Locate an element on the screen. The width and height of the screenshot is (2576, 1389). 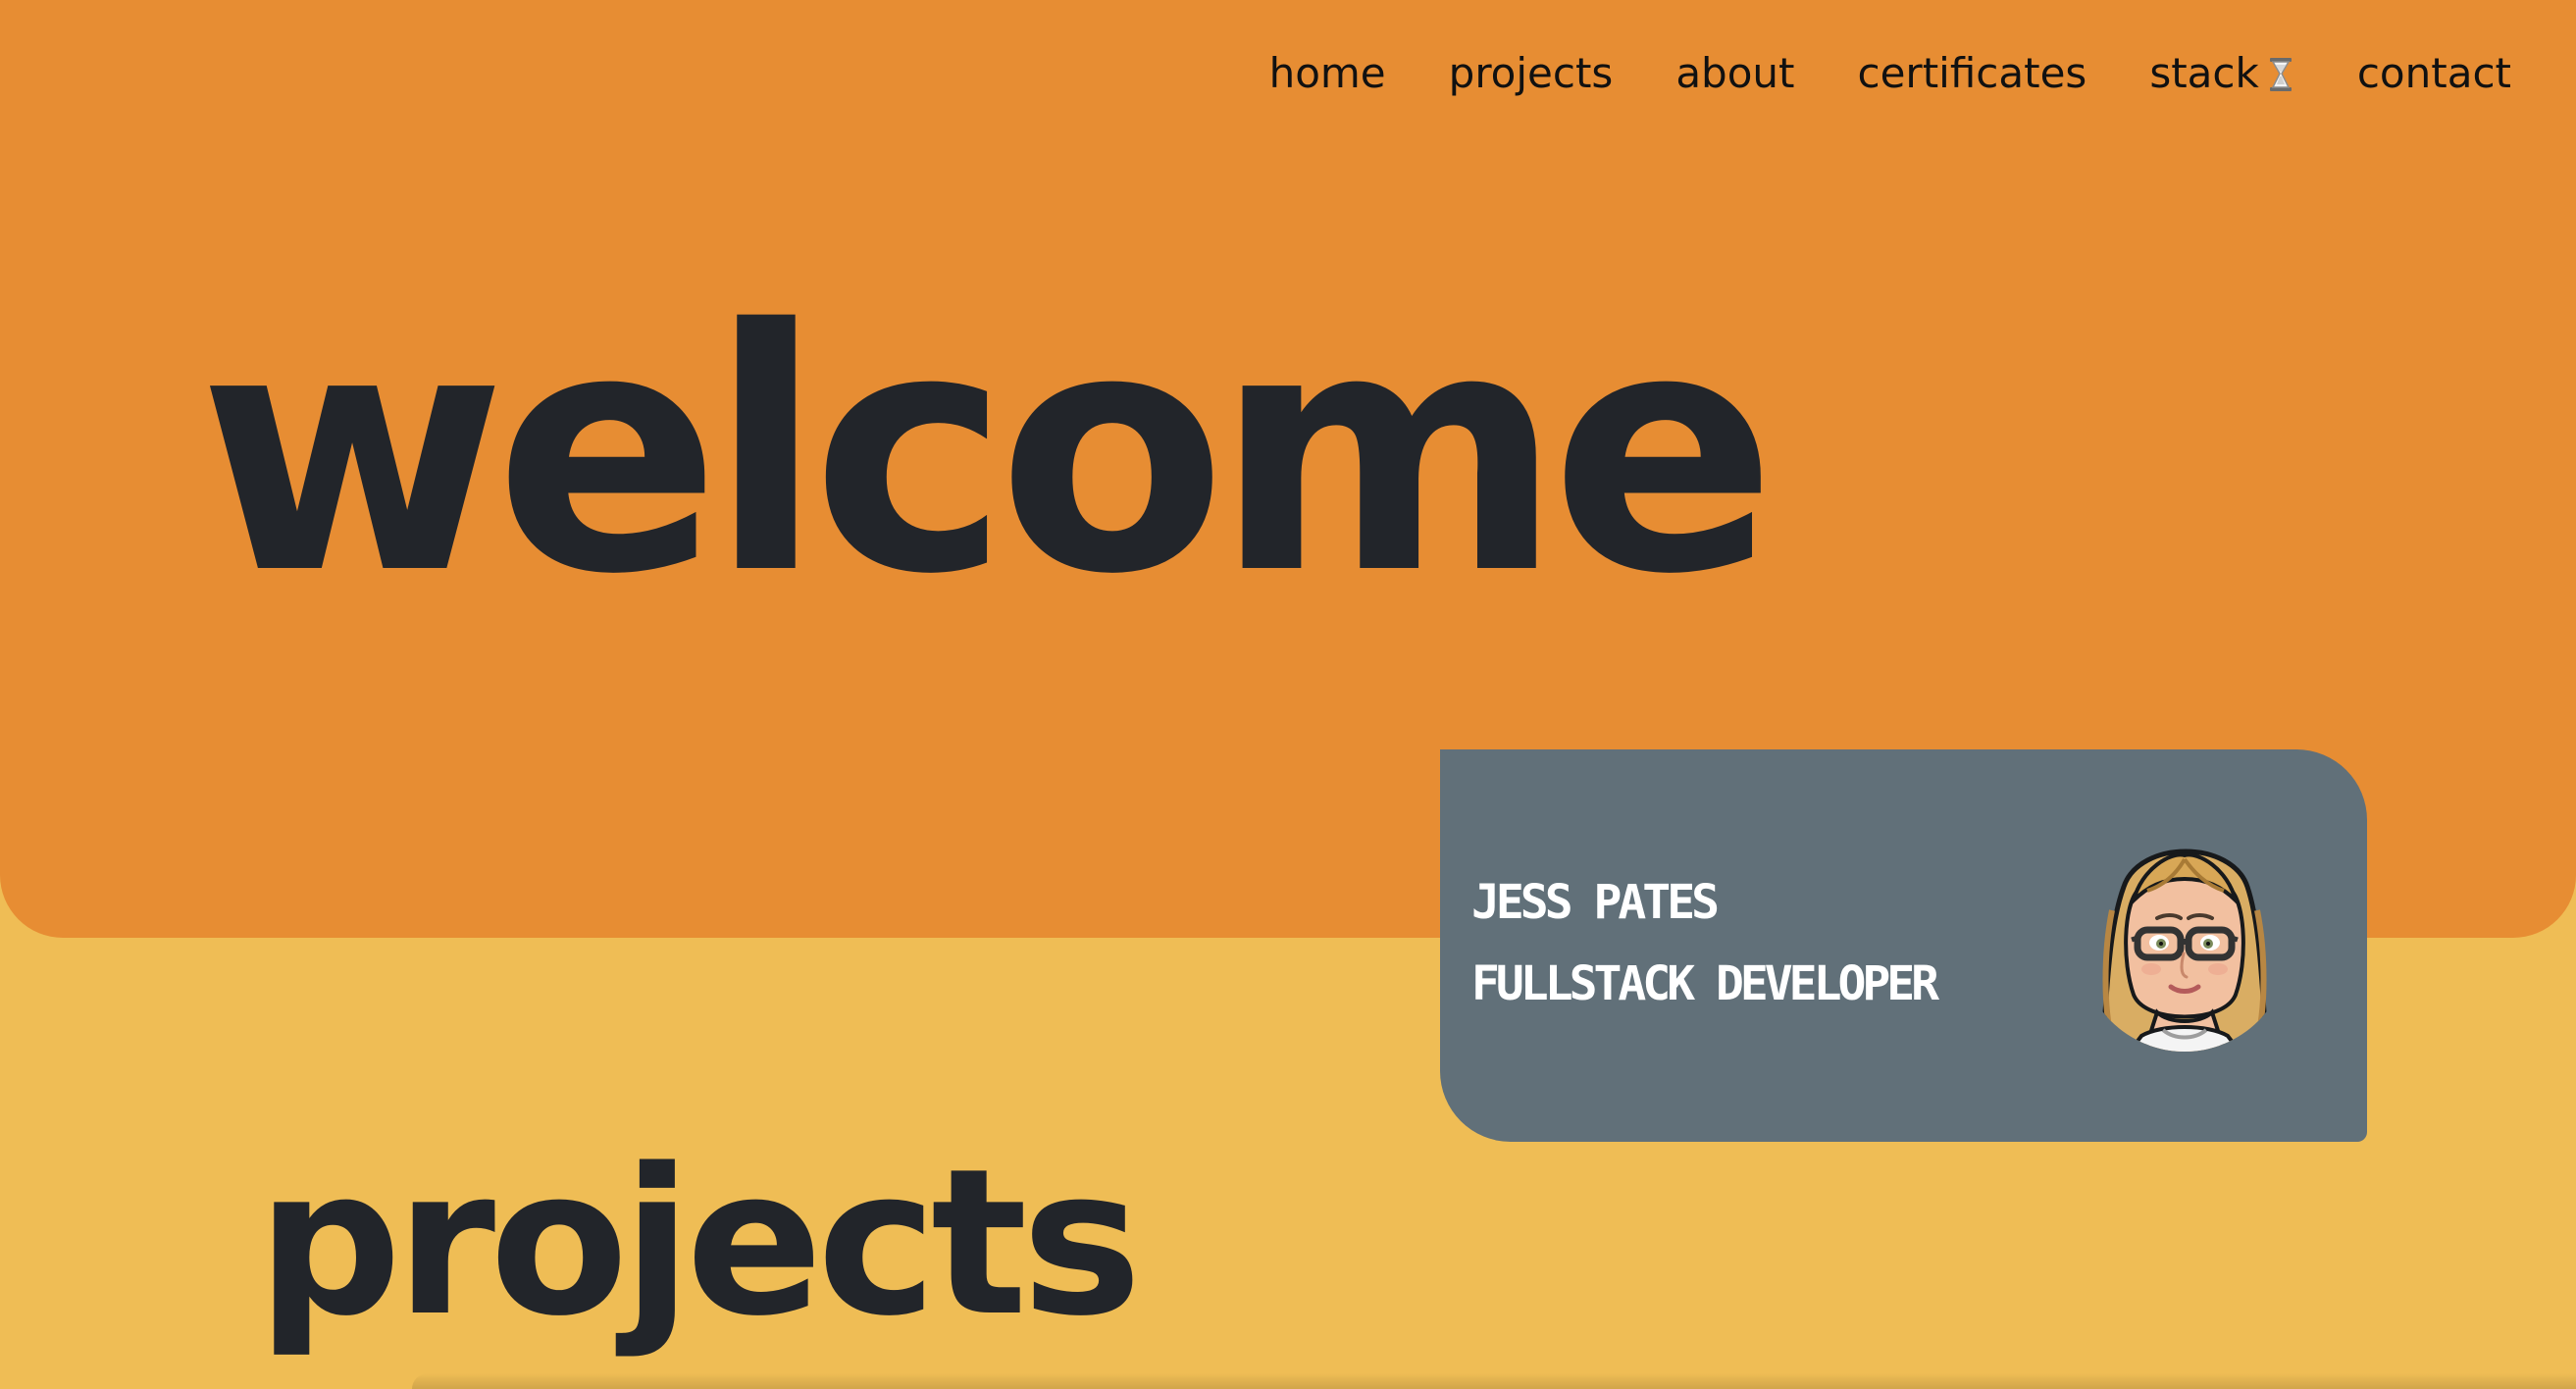
nav-stack-label: stack is located at coordinates (2204, 73).